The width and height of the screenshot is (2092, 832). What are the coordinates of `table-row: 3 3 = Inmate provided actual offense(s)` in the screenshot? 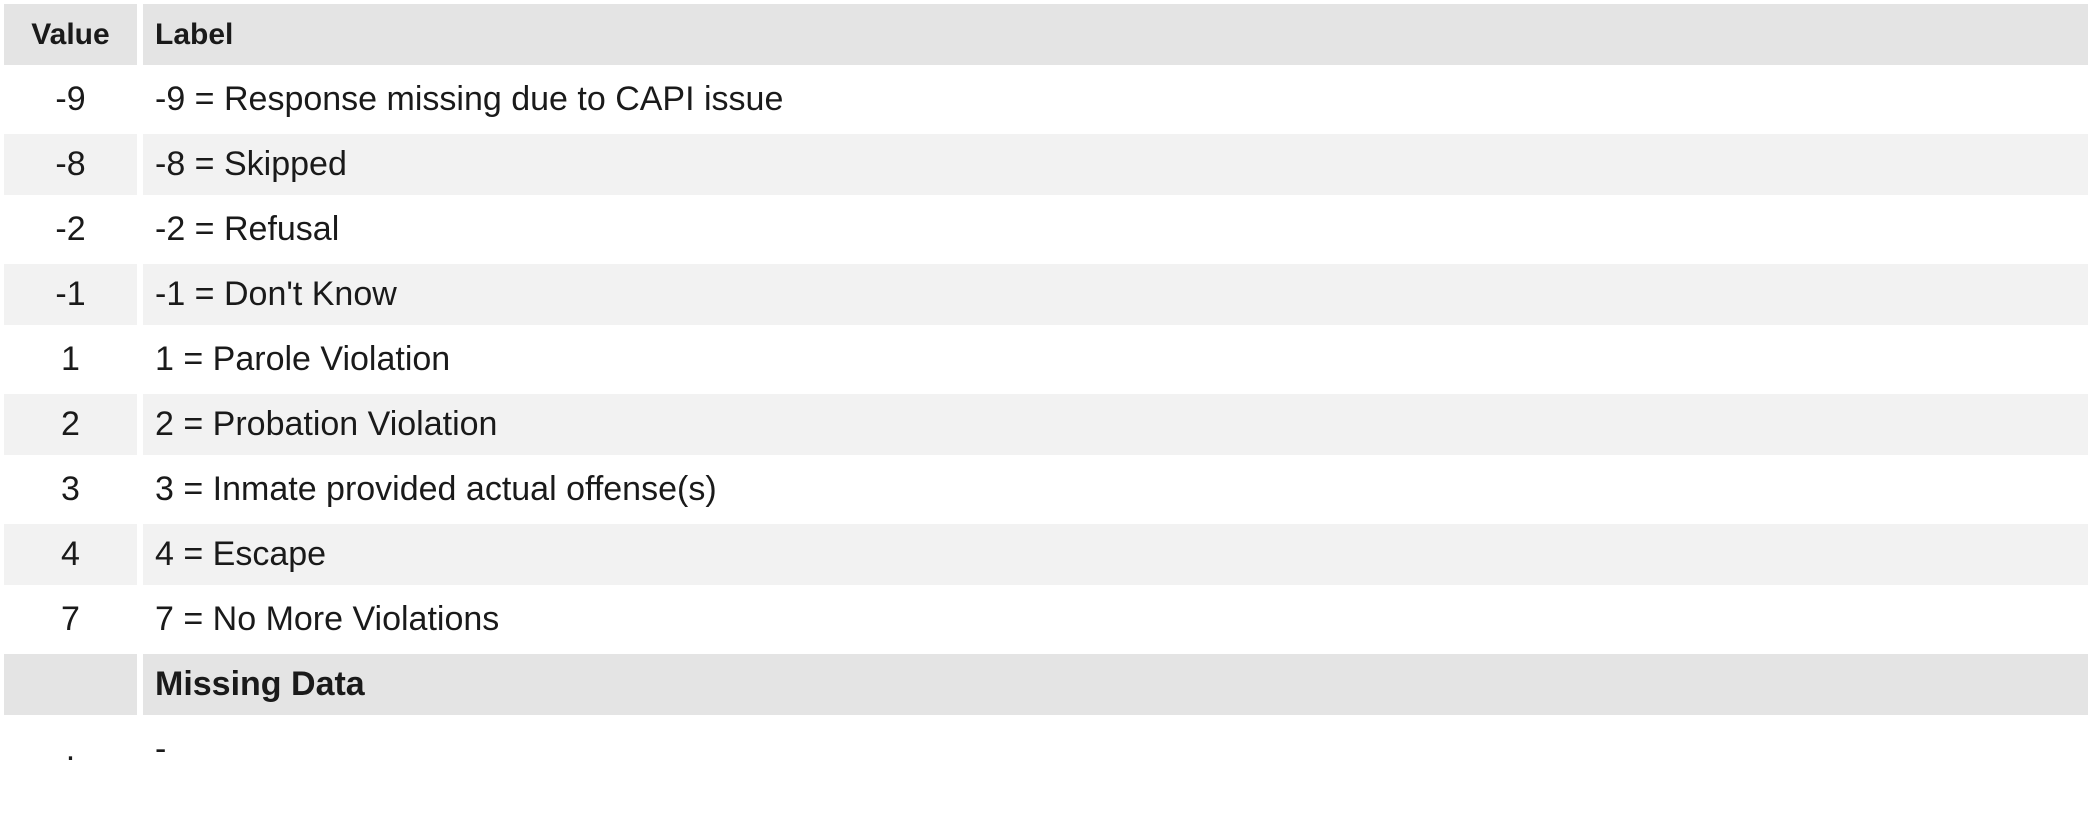 It's located at (1046, 491).